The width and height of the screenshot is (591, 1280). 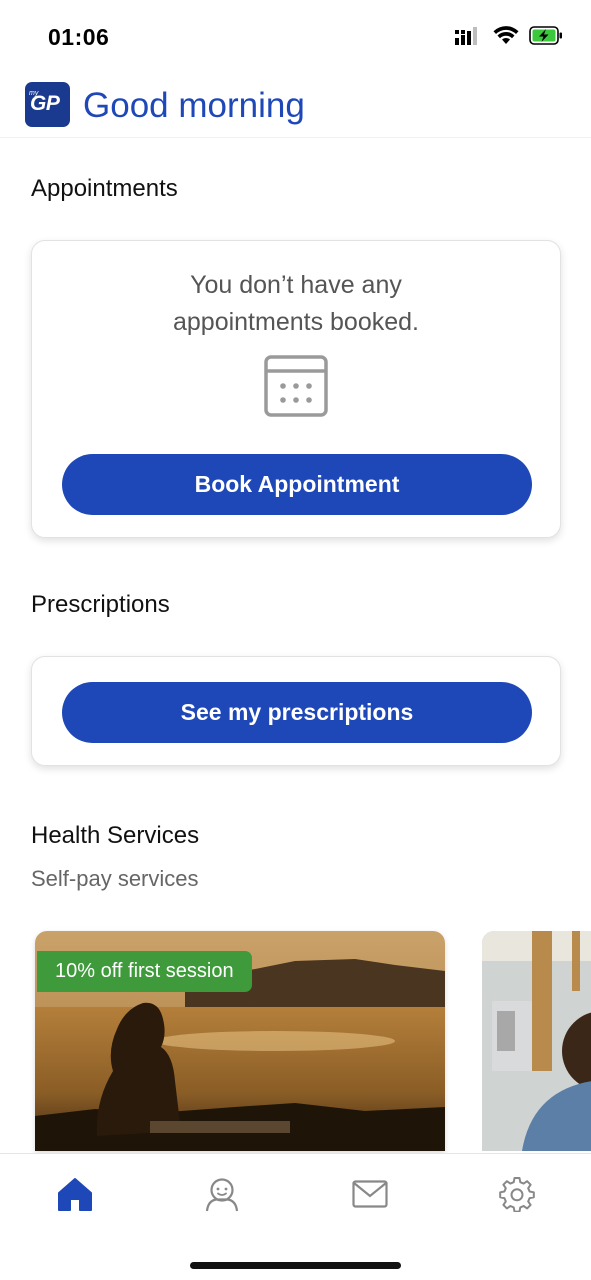 I want to click on service-image, so click(x=536, y=1041).